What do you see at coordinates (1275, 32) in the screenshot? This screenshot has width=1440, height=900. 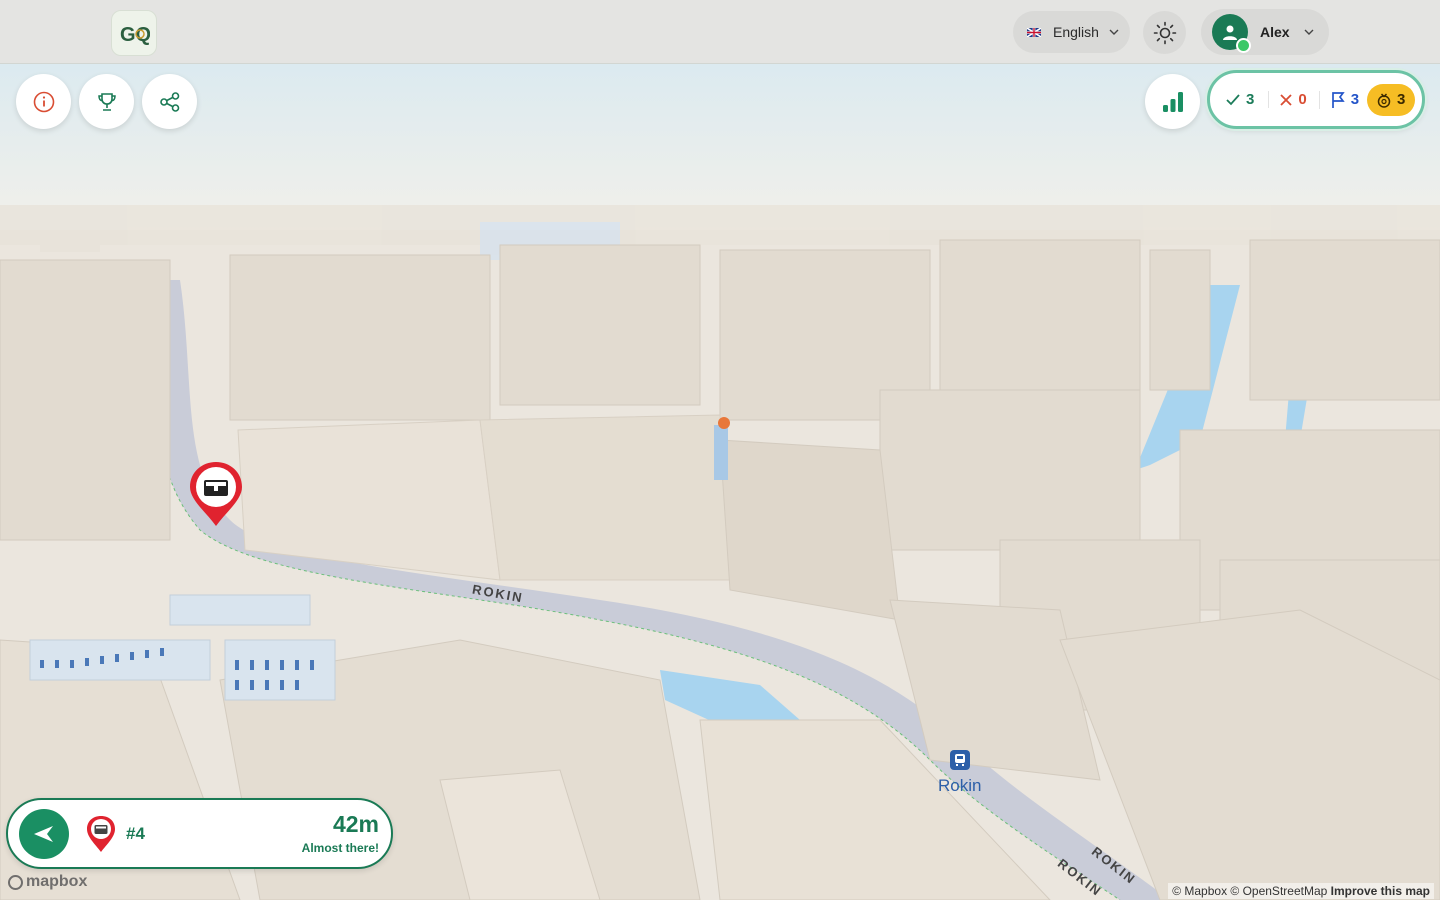 I see `user-name: Alex` at bounding box center [1275, 32].